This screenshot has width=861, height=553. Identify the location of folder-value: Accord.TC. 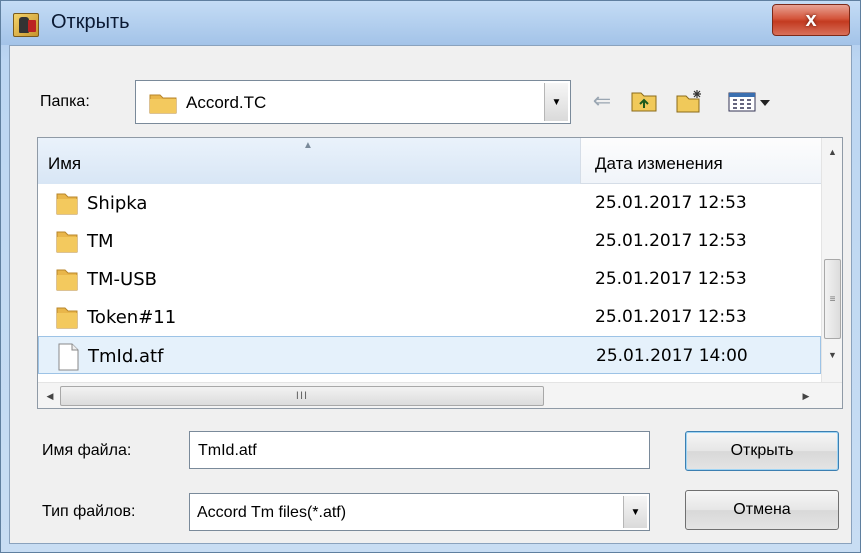
(226, 102).